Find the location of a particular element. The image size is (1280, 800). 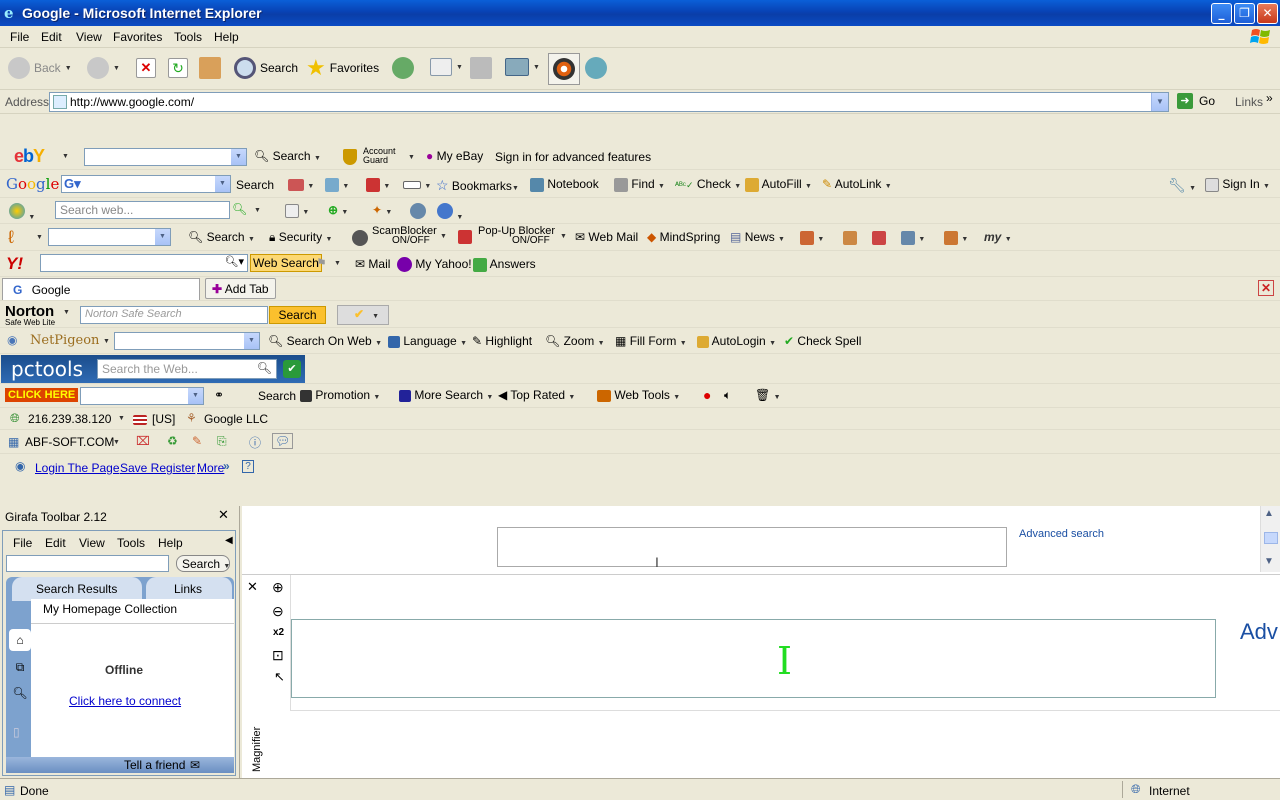

norton-search-button: Search is located at coordinates (297, 315).